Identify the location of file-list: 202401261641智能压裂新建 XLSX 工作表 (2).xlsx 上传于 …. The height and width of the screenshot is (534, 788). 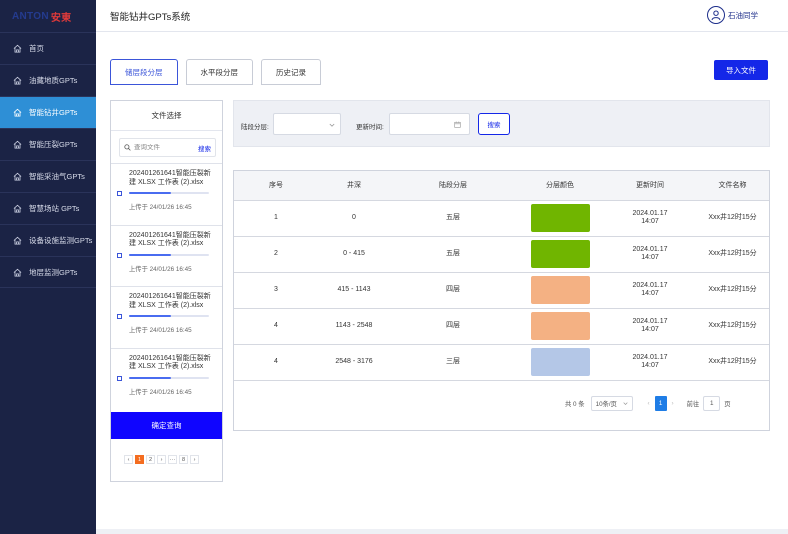
(166, 286).